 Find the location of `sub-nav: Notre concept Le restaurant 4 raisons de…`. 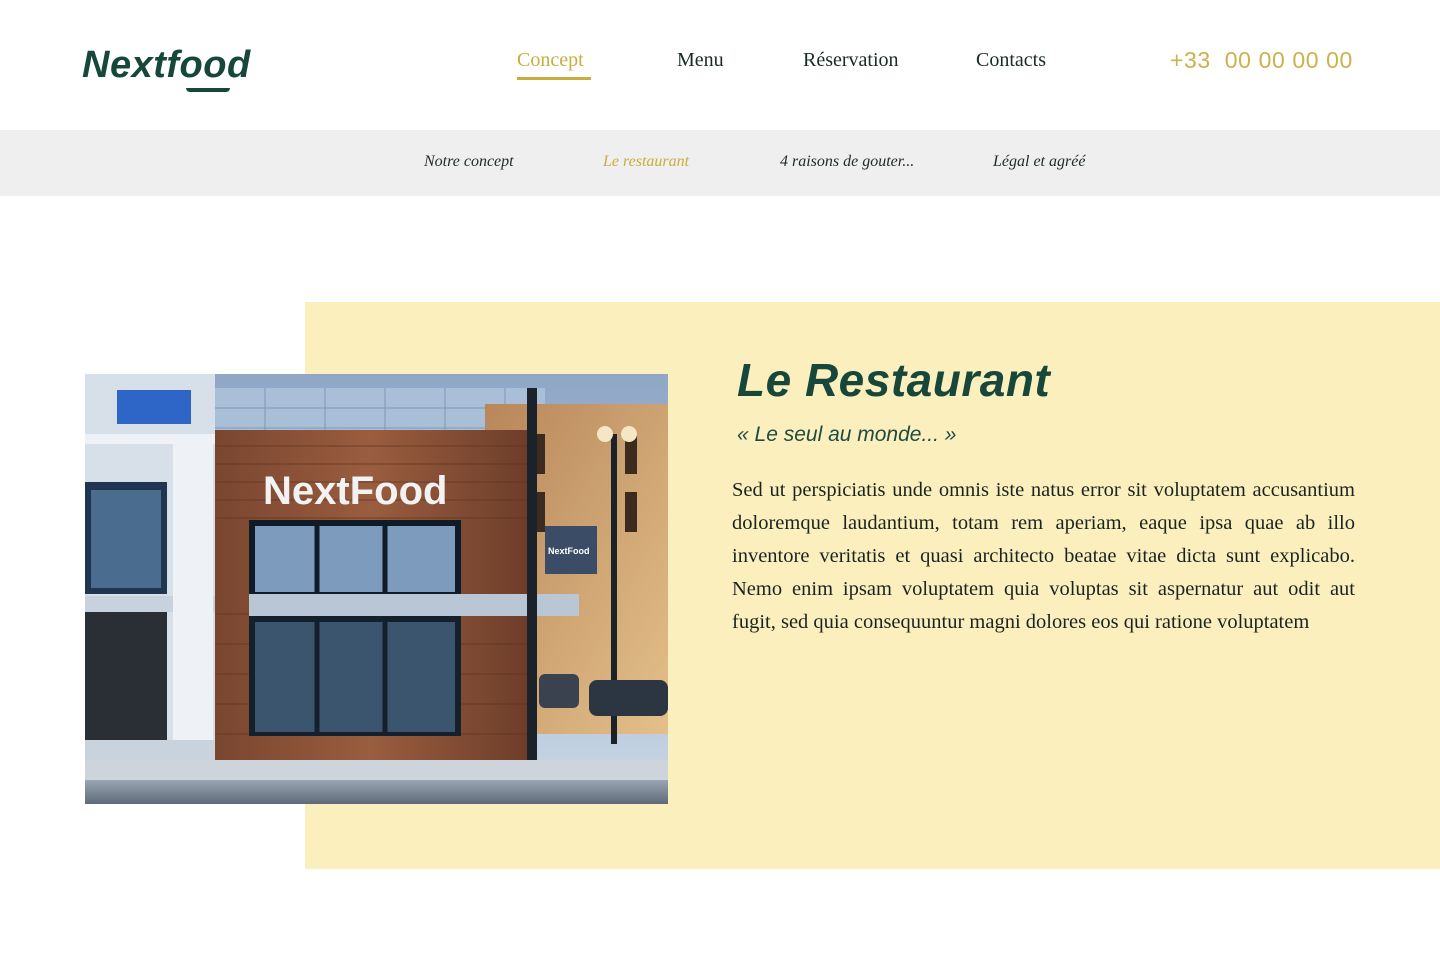

sub-nav: Notre concept Le restaurant 4 raisons de… is located at coordinates (720, 163).